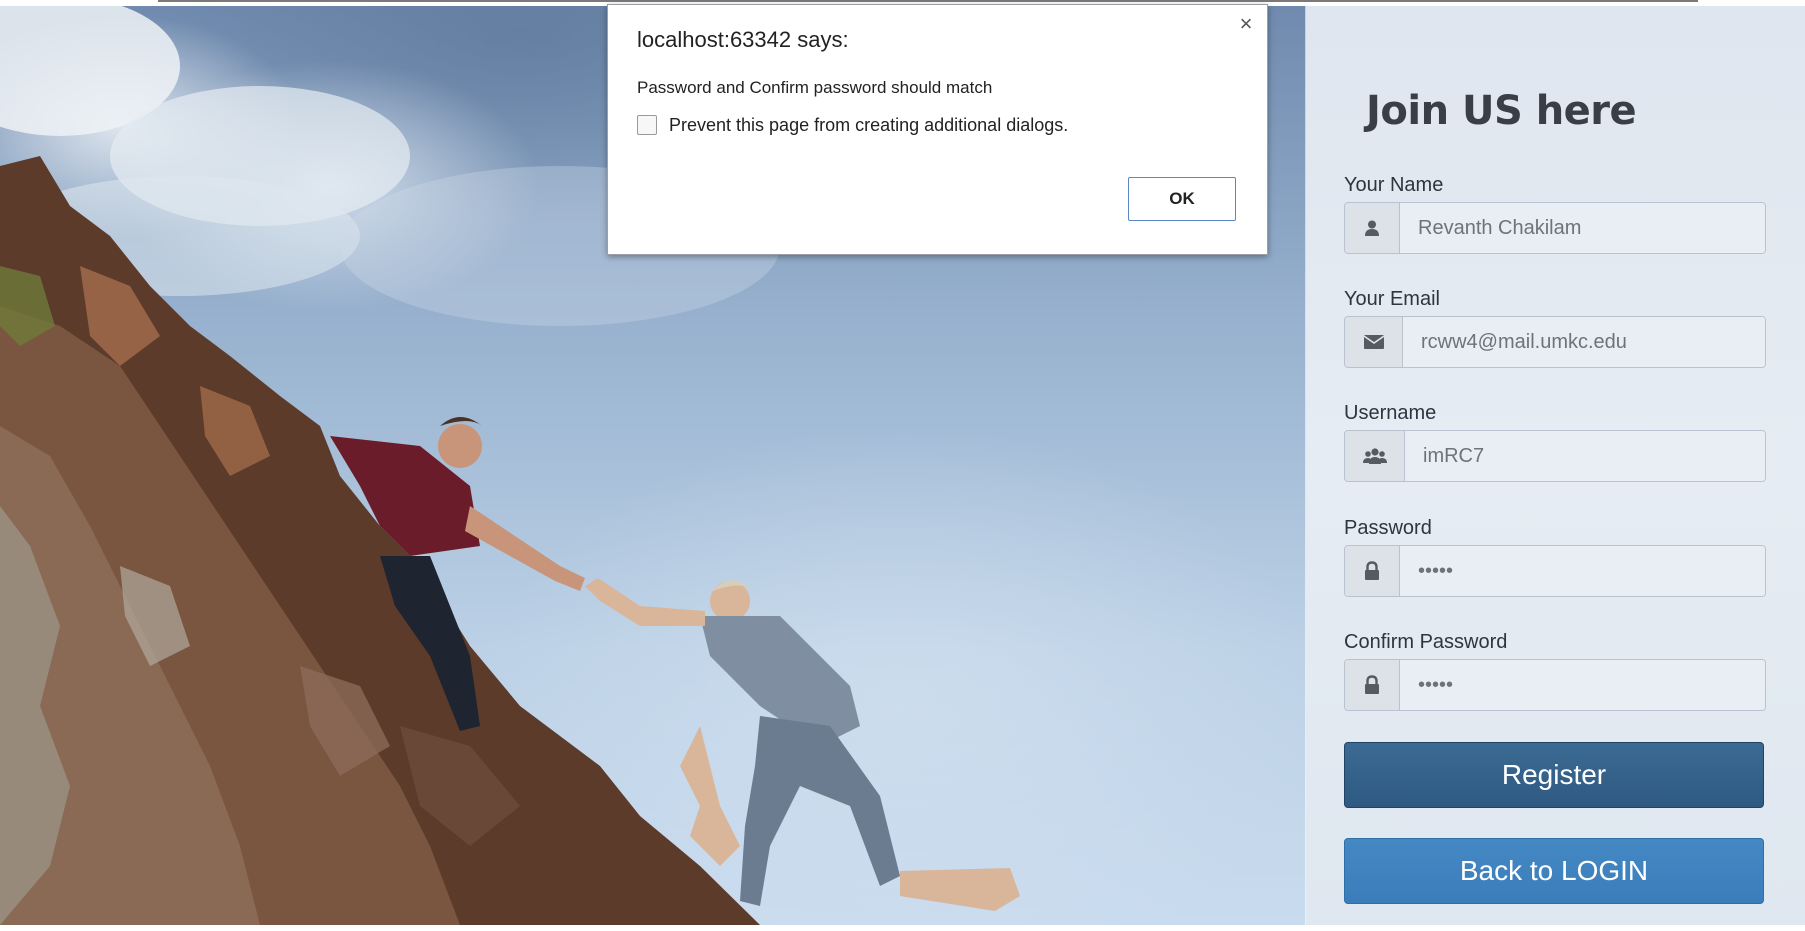  I want to click on back-to-login-button: Back to LOGIN, so click(1554, 871).